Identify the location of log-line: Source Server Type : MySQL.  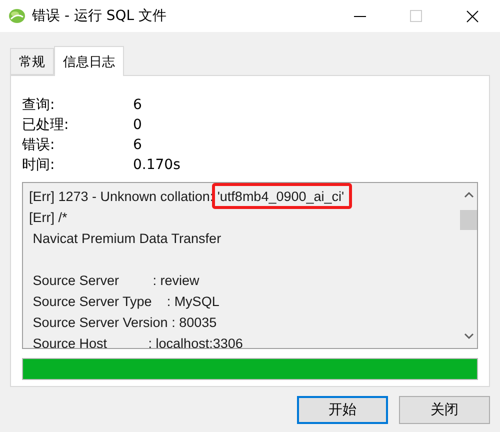
(126, 302).